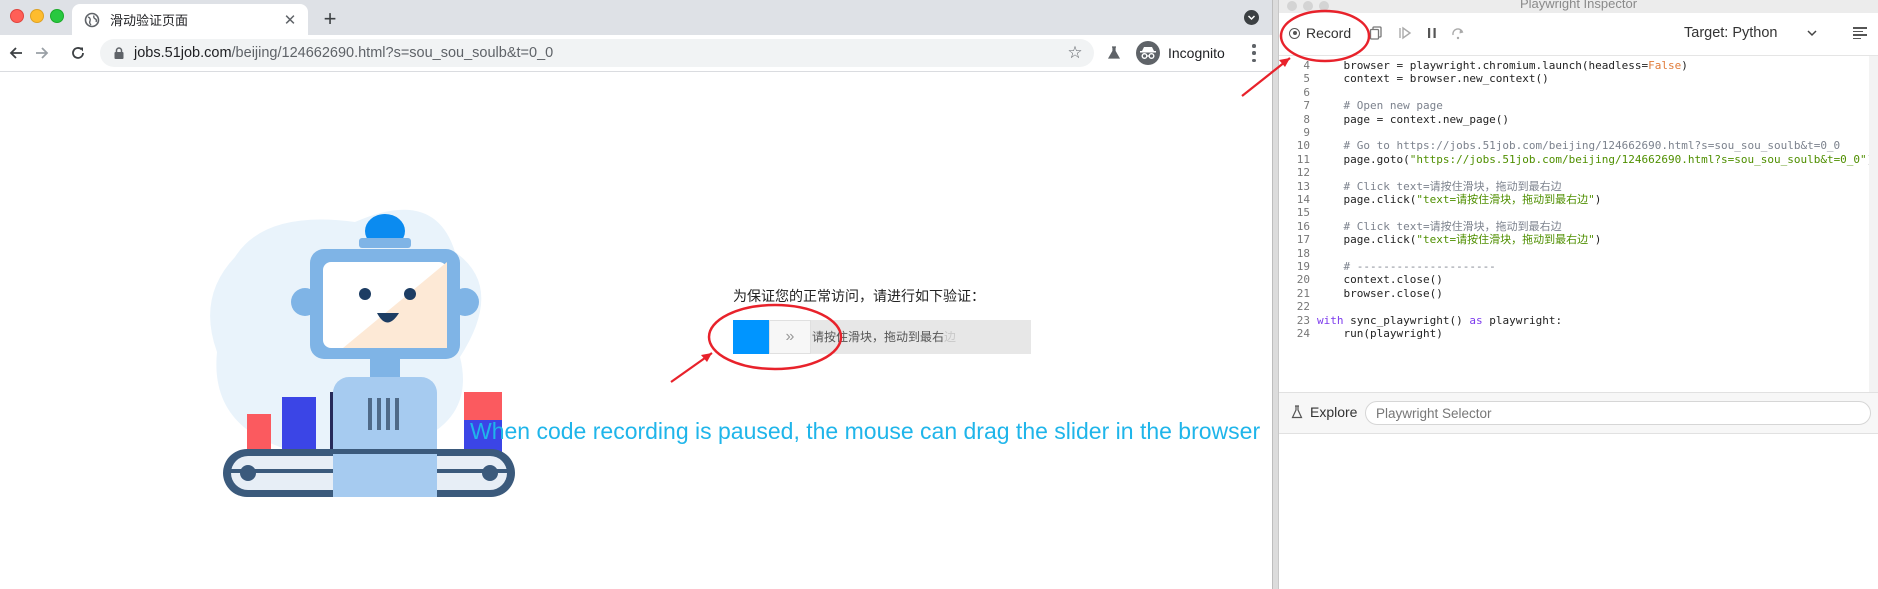 This screenshot has height=589, width=1878. Describe the element at coordinates (1297, 412) in the screenshot. I see `flask-icon` at that location.